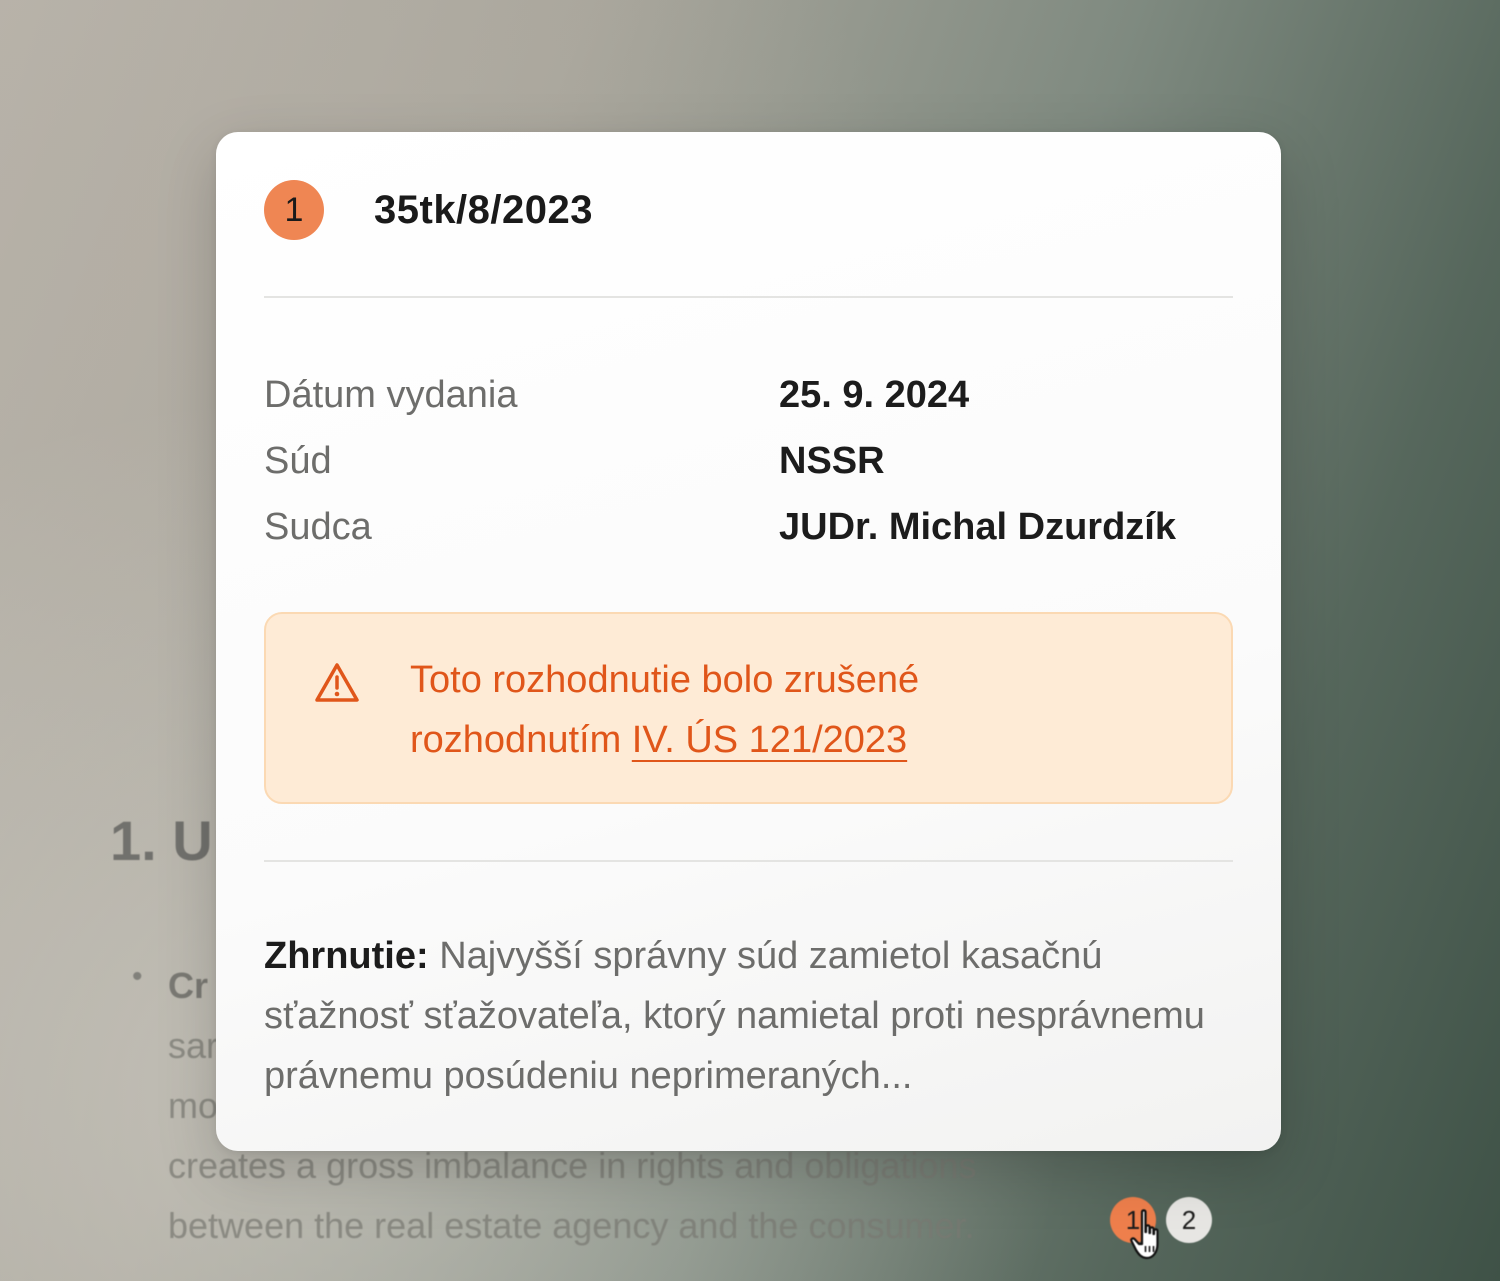 The height and width of the screenshot is (1281, 1500). I want to click on summary-label: Zhrnutie:, so click(346, 956).